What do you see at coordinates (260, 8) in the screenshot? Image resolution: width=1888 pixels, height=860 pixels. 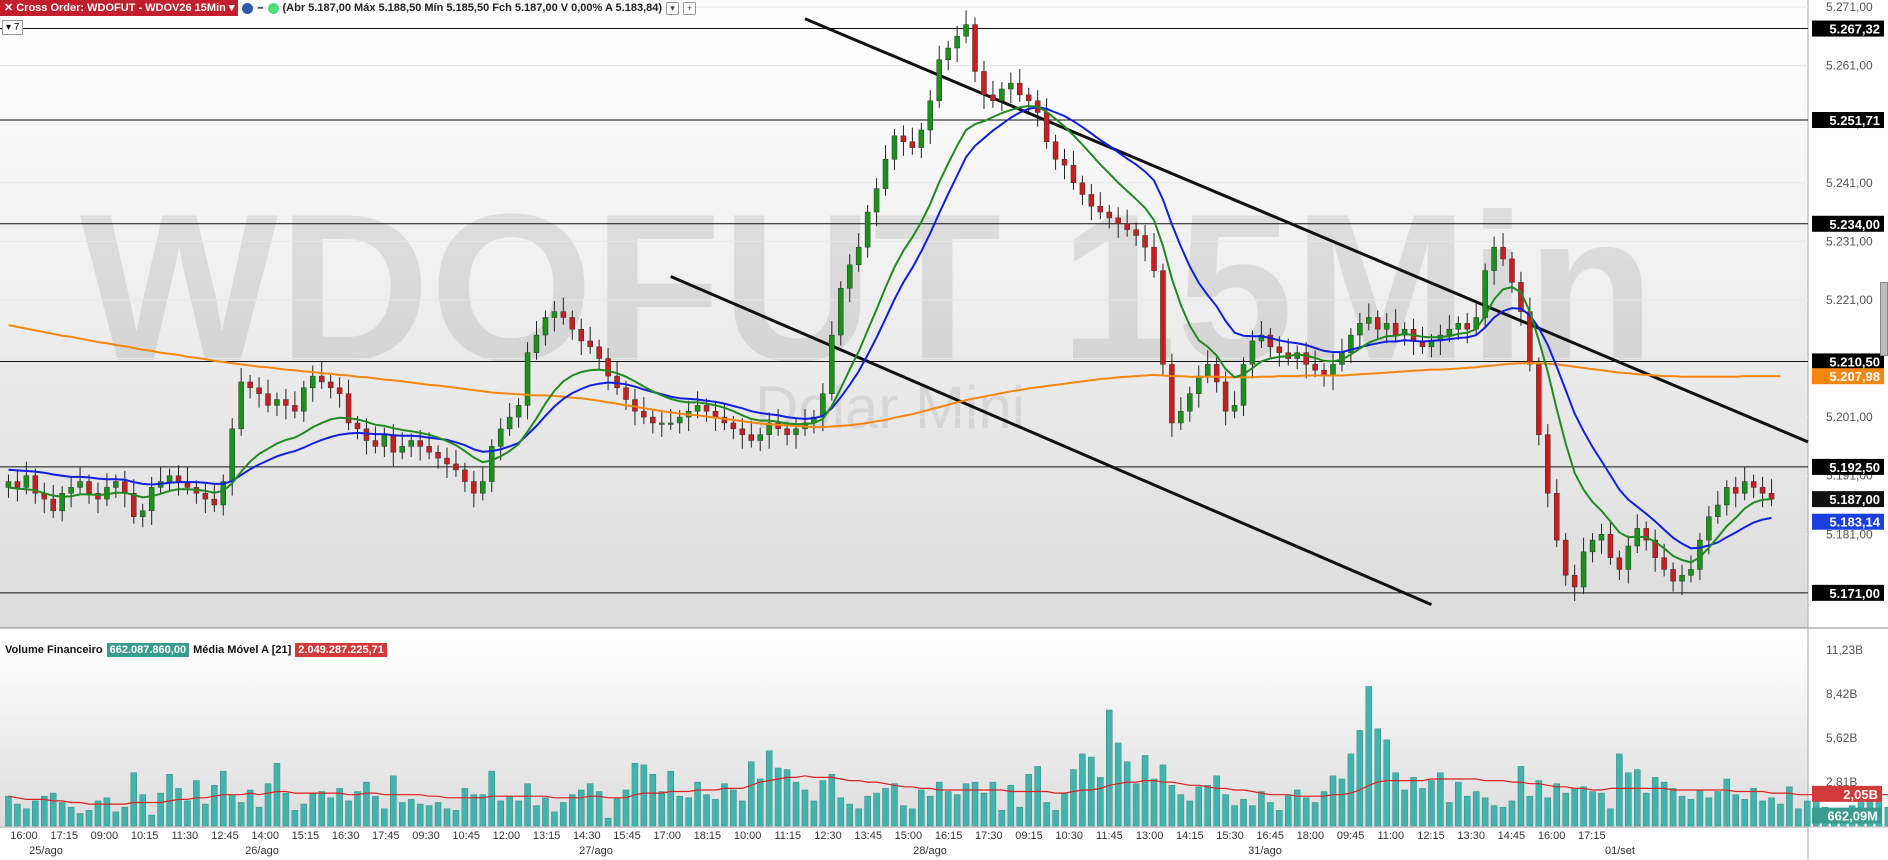 I see `minus-icon: –` at bounding box center [260, 8].